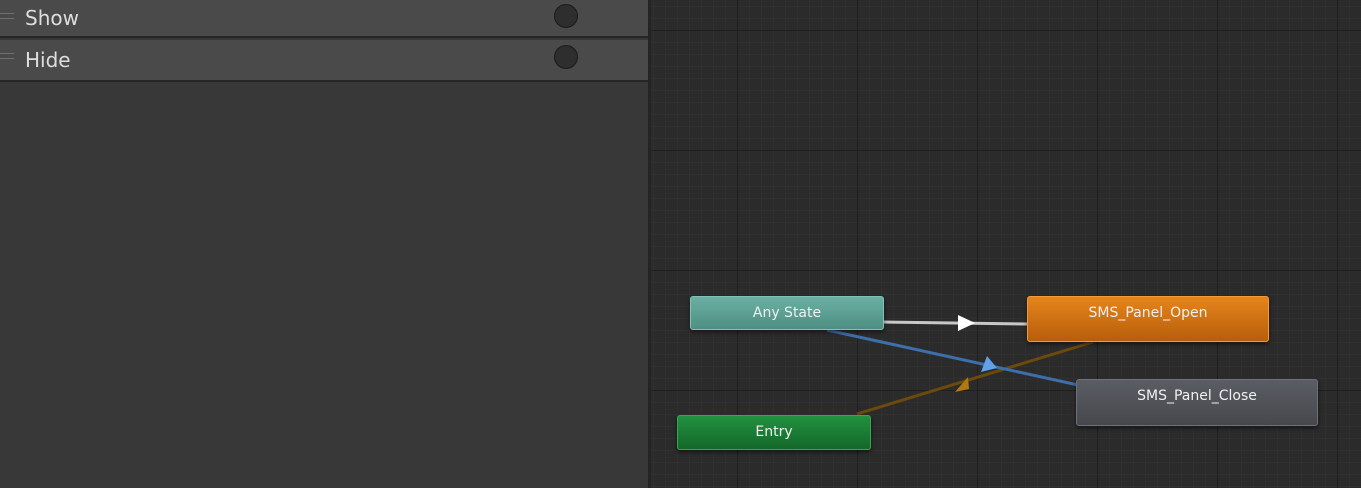 This screenshot has height=488, width=1361. I want to click on state-entry: Entry, so click(774, 432).